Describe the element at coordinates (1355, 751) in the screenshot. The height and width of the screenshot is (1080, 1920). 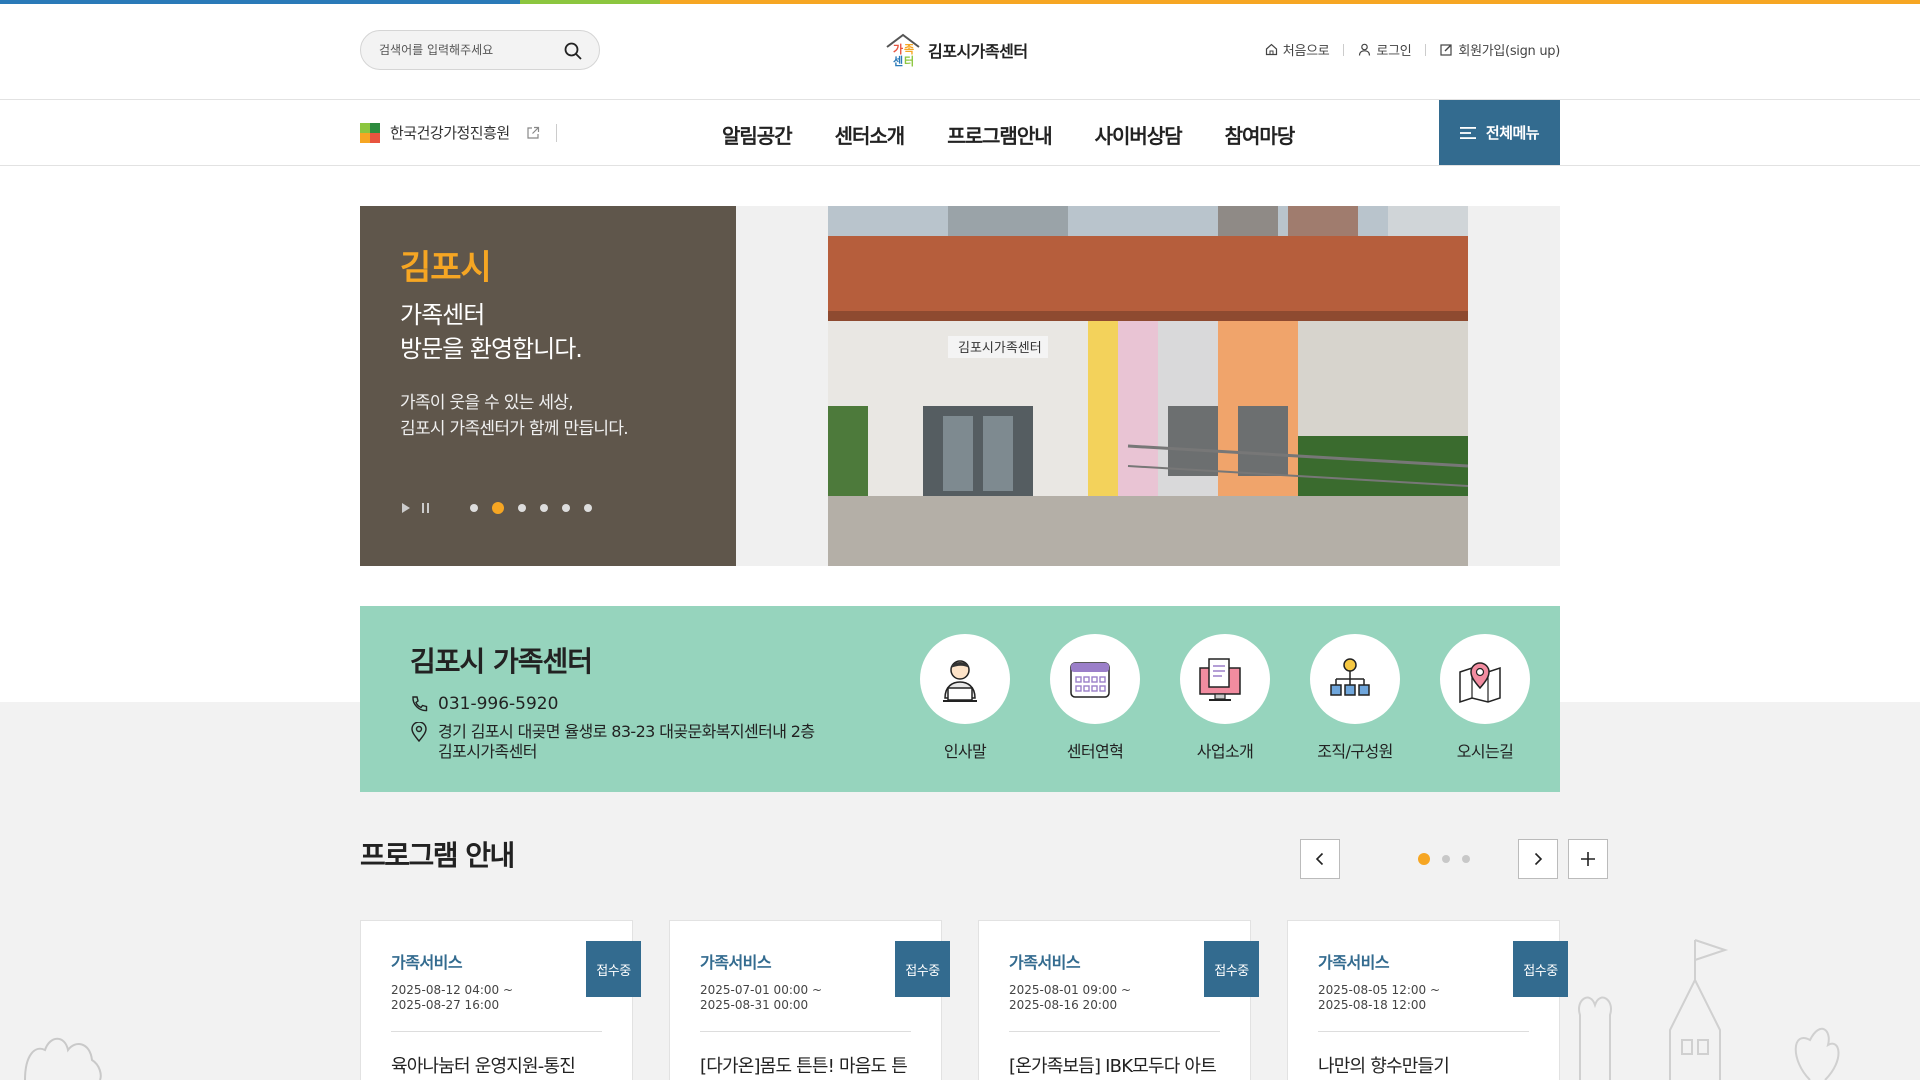
I see `quick-link-label: 조직/구성원` at that location.